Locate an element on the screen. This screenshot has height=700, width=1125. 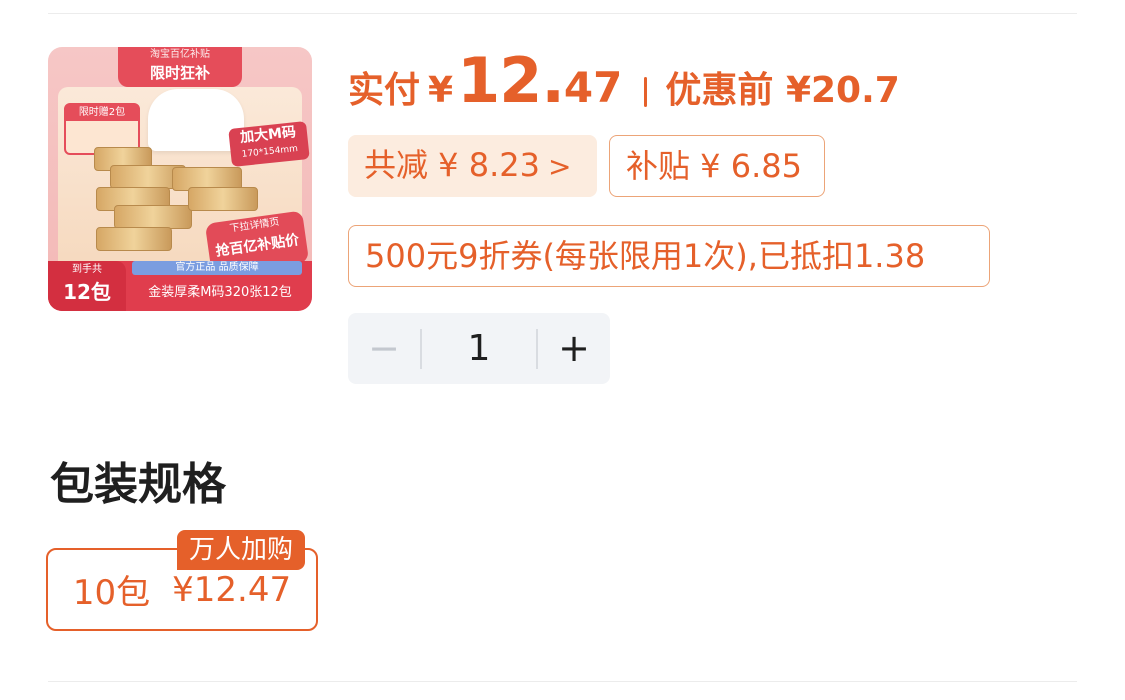
subsidy-text: 补贴 ¥ 6.85 is located at coordinates (714, 166).